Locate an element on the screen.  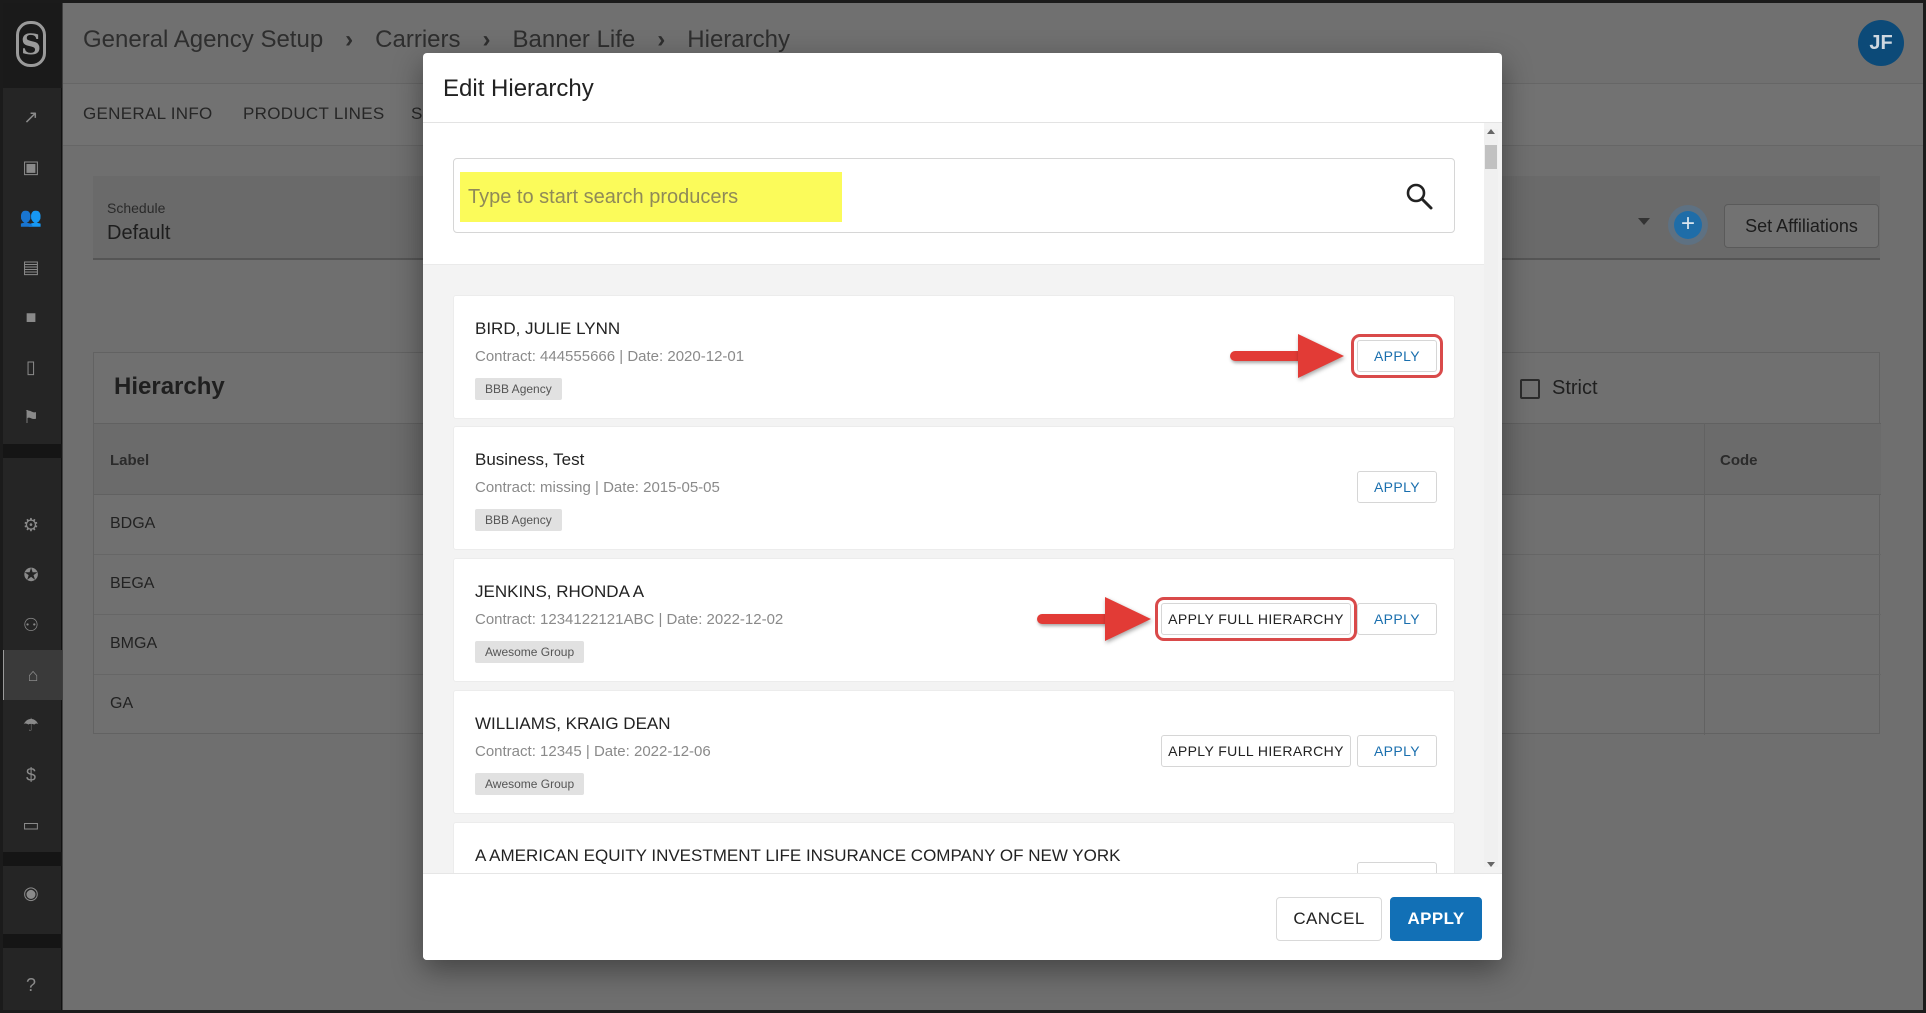
coin-icon: ◉ is located at coordinates (31, 893).